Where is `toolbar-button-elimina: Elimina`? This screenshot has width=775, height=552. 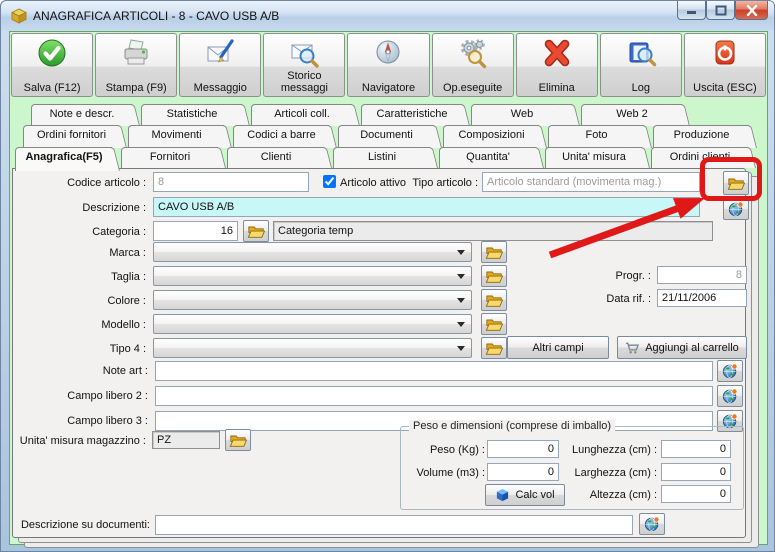
toolbar-button-elimina: Elimina is located at coordinates (556, 65).